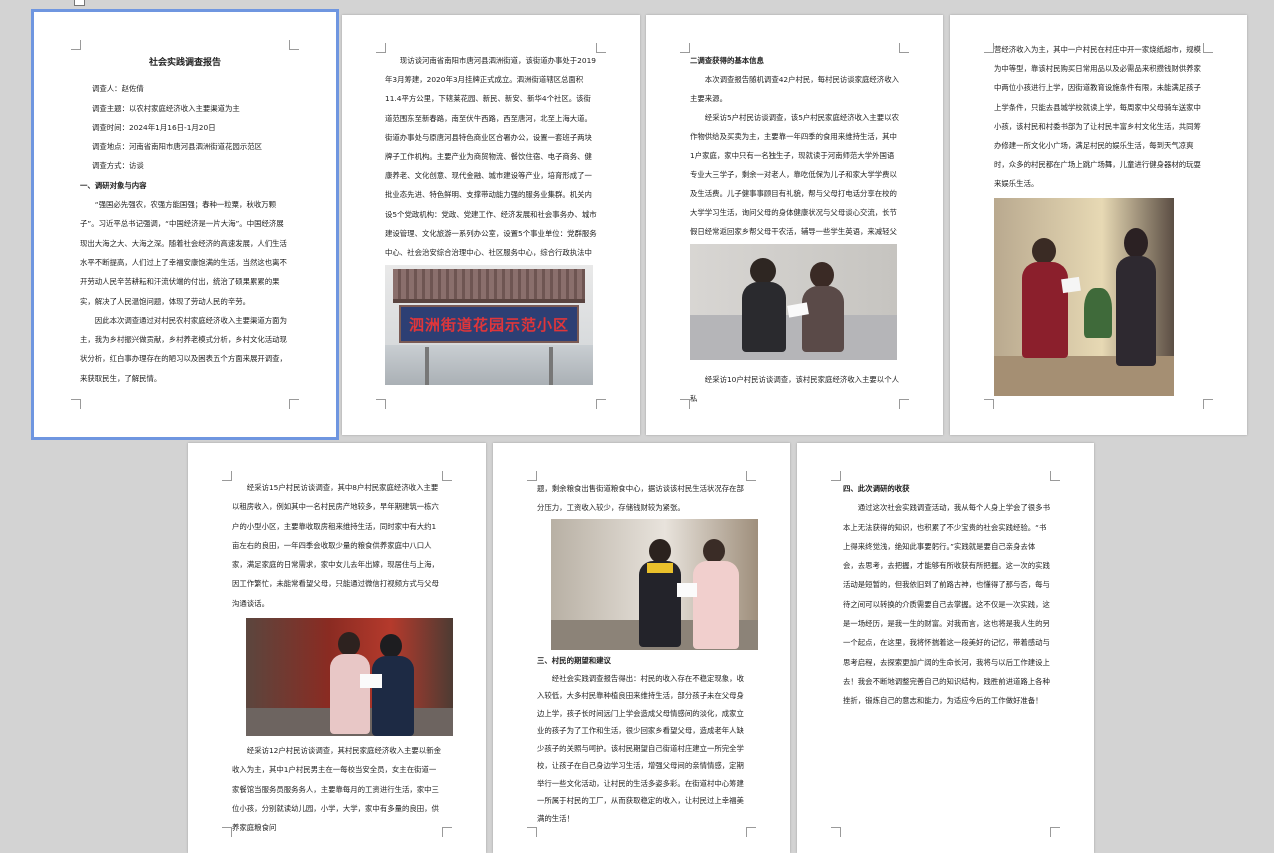 The width and height of the screenshot is (1274, 853). Describe the element at coordinates (876, 488) in the screenshot. I see `section-heading: 四、此次调研的收获` at that location.